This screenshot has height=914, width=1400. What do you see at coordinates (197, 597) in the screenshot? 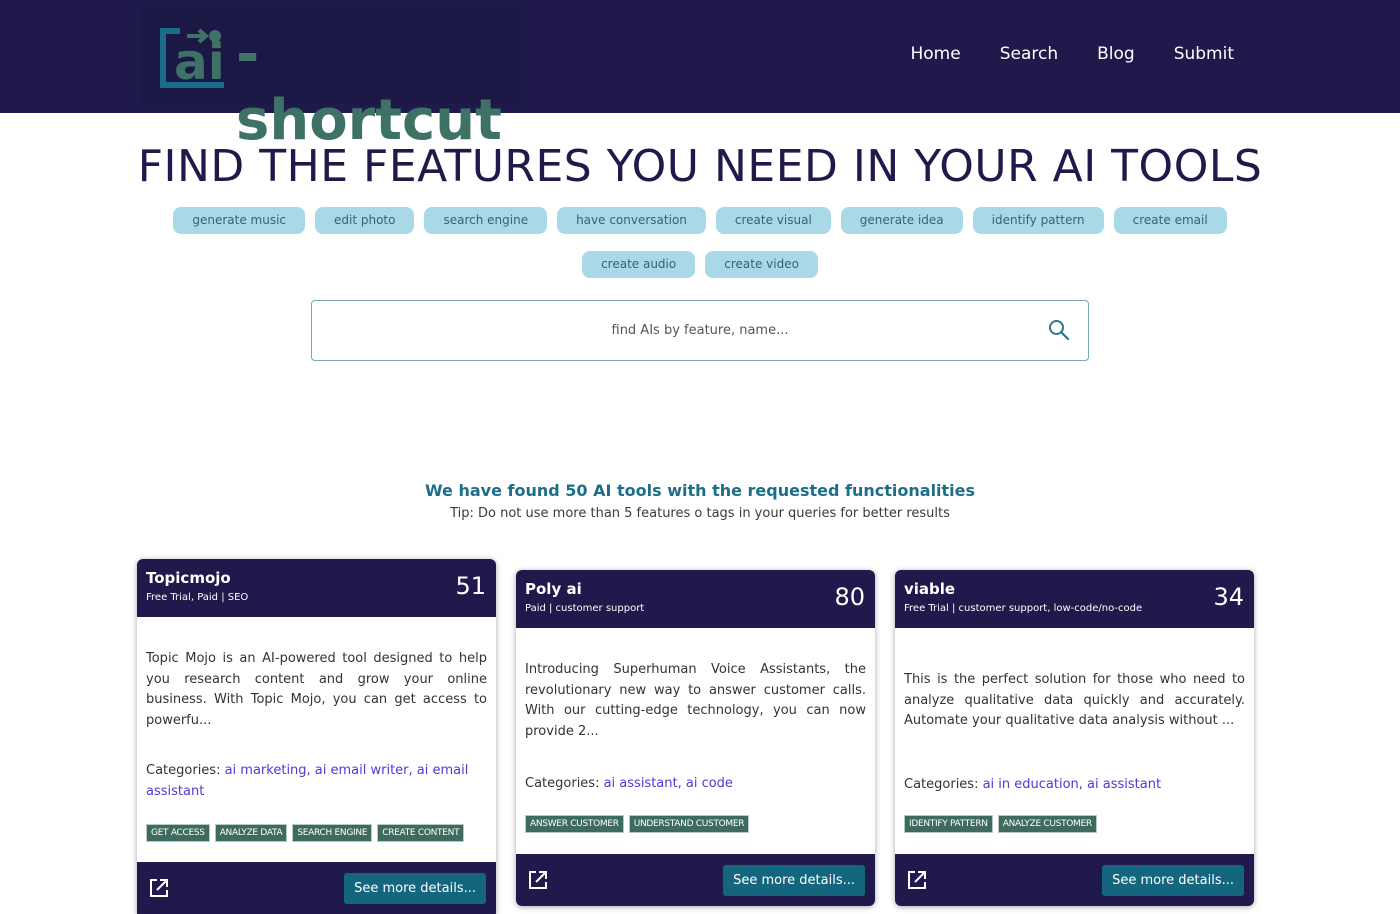
I see `tool-pricing-meta: Free Trial, Paid | SEO` at bounding box center [197, 597].